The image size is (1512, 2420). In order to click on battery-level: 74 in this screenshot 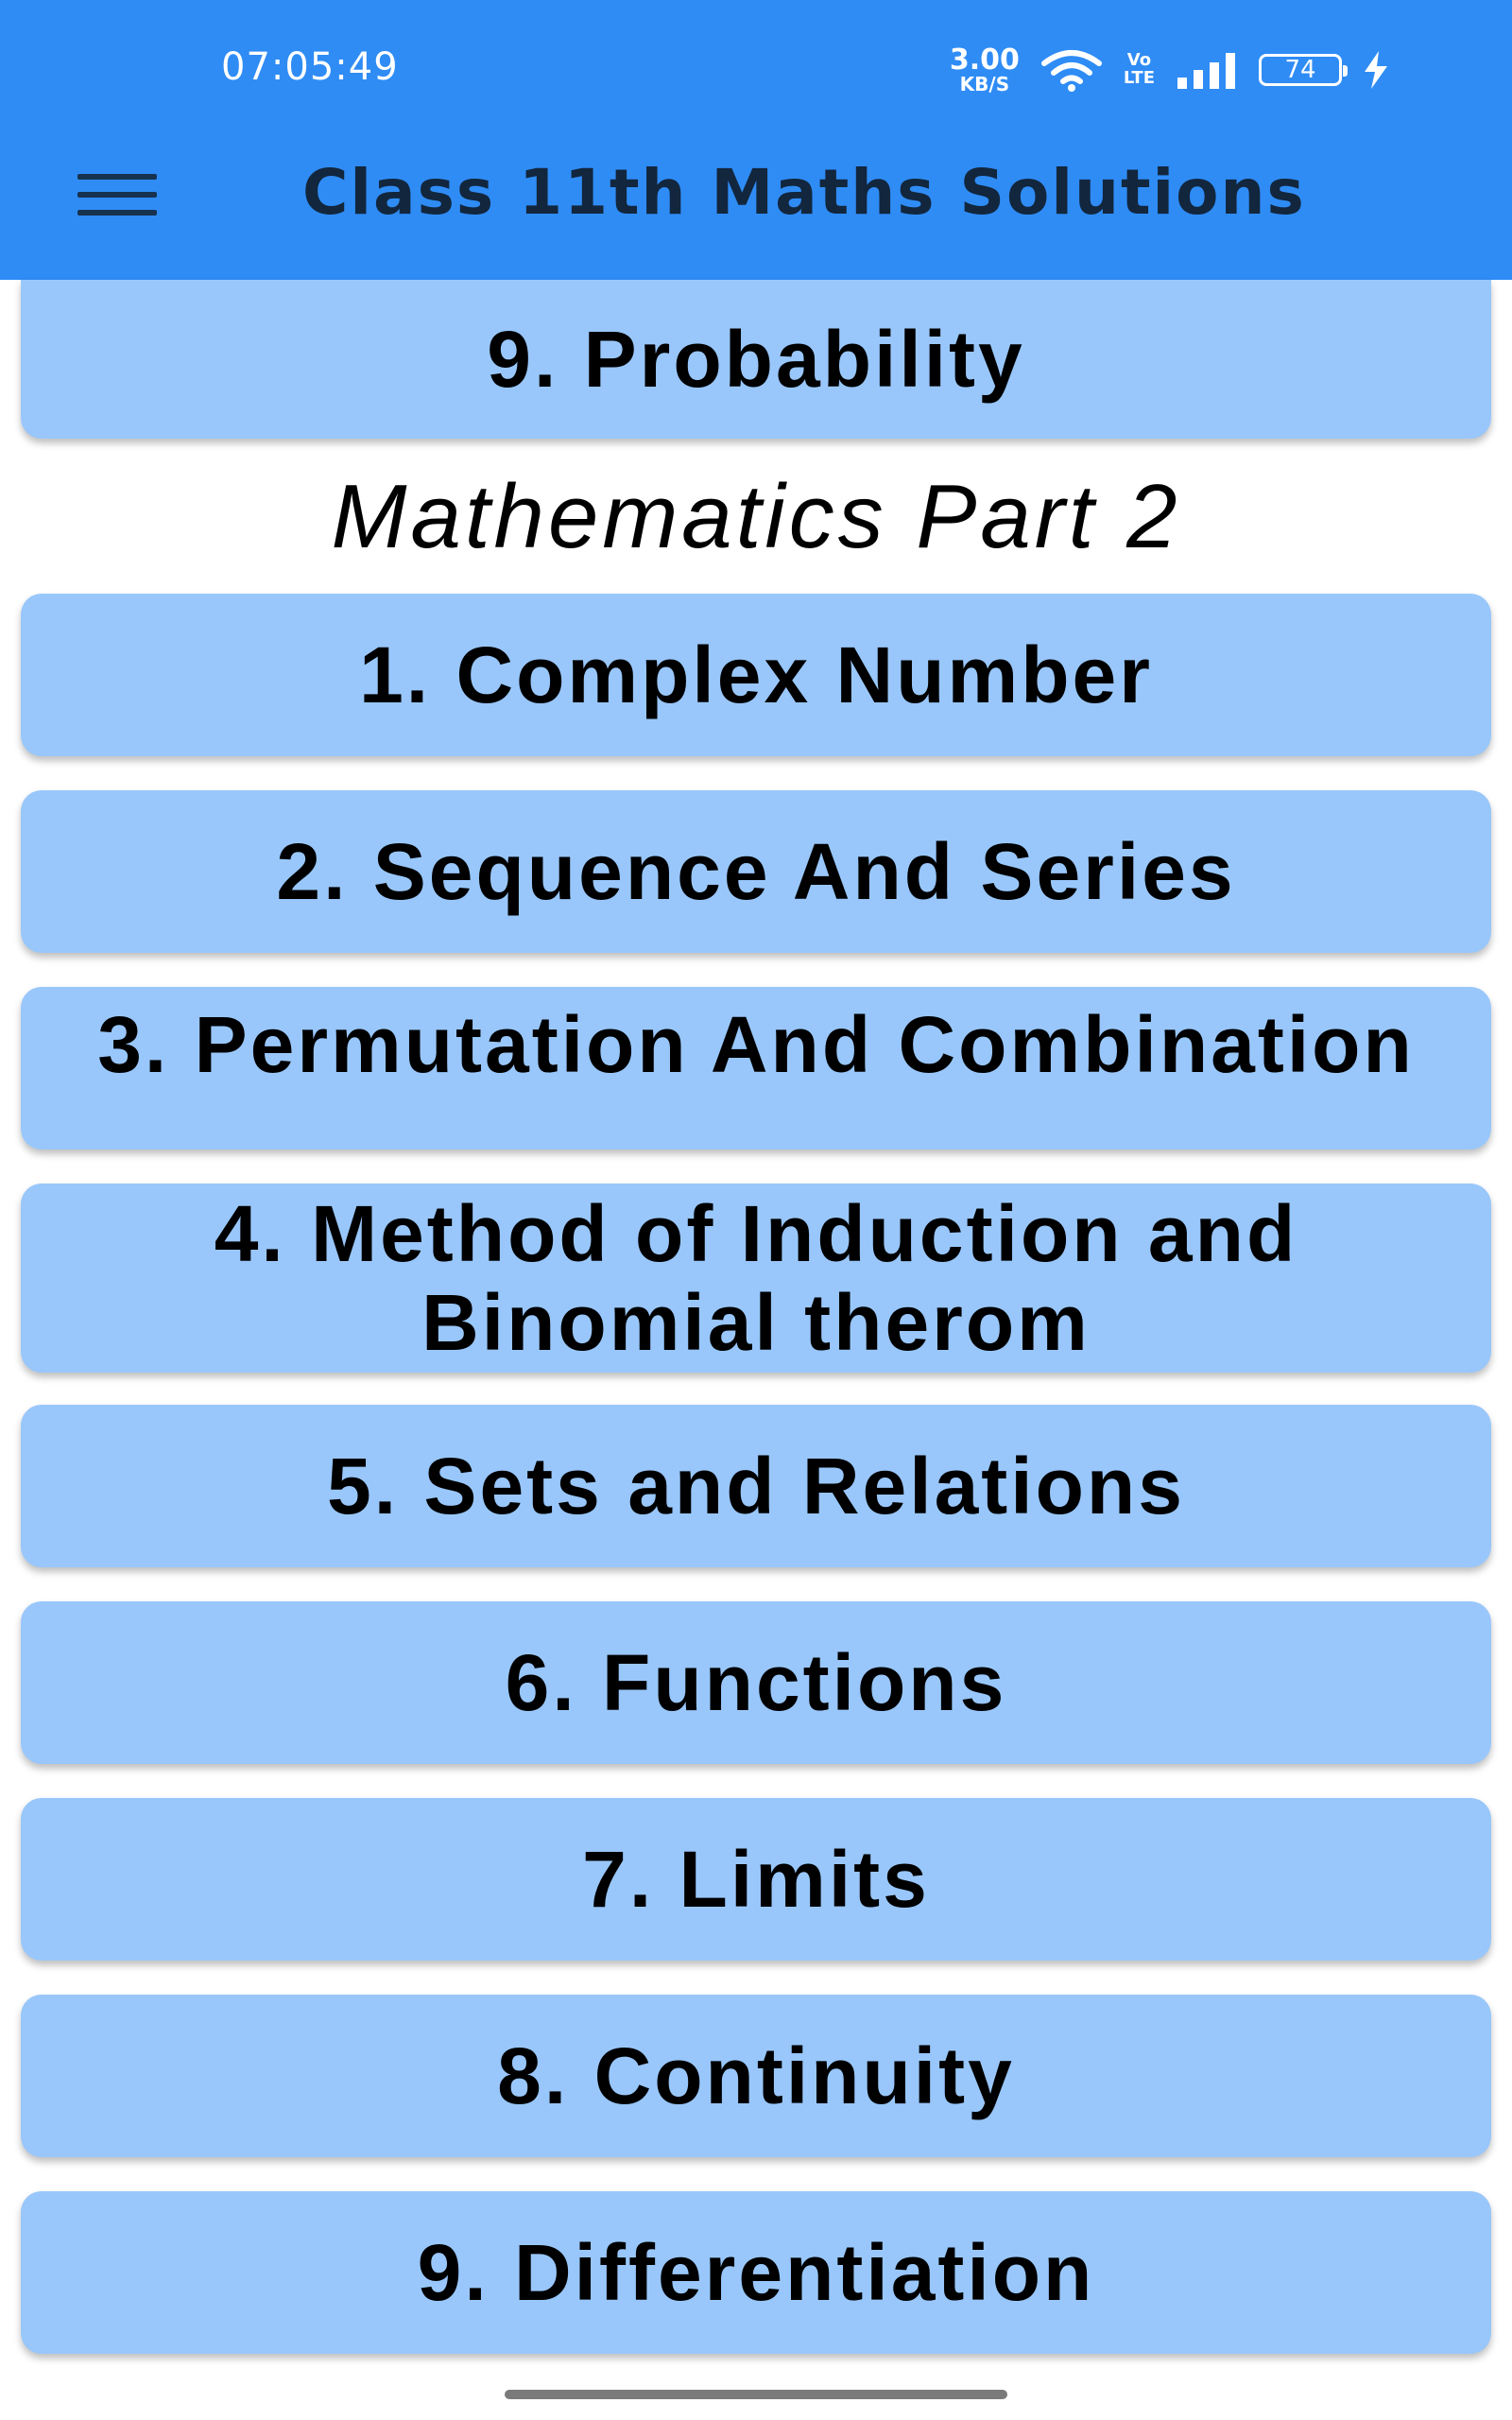, I will do `click(1300, 70)`.